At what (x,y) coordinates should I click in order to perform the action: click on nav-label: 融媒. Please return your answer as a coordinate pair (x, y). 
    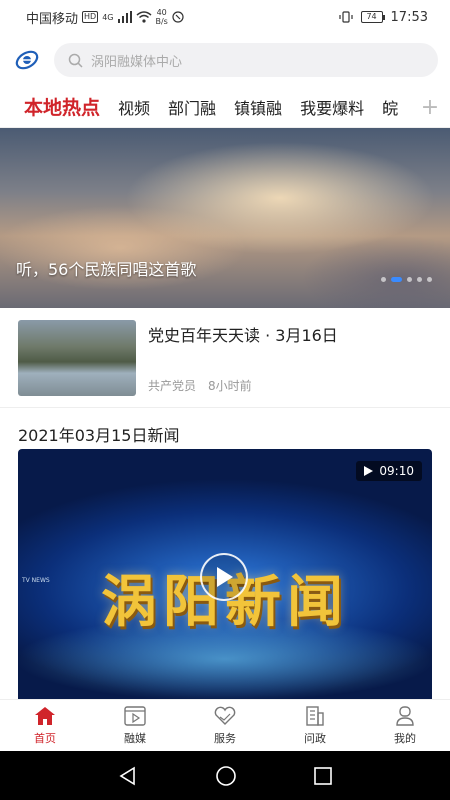
    Looking at the image, I should click on (135, 738).